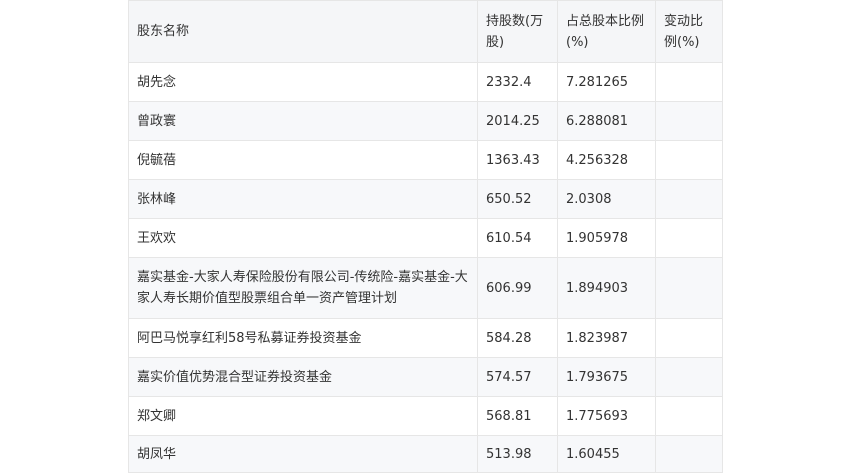 This screenshot has height=474, width=850. What do you see at coordinates (303, 238) in the screenshot?
I see `cell-name: 王欢欢` at bounding box center [303, 238].